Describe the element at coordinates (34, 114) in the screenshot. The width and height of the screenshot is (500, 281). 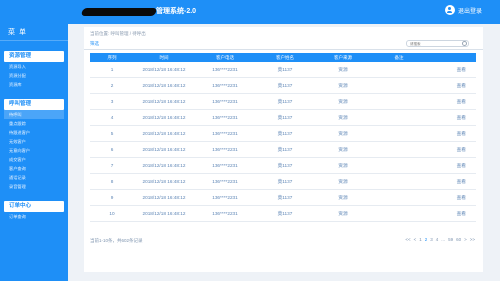
I see `sidebar-item: 待呼叫` at that location.